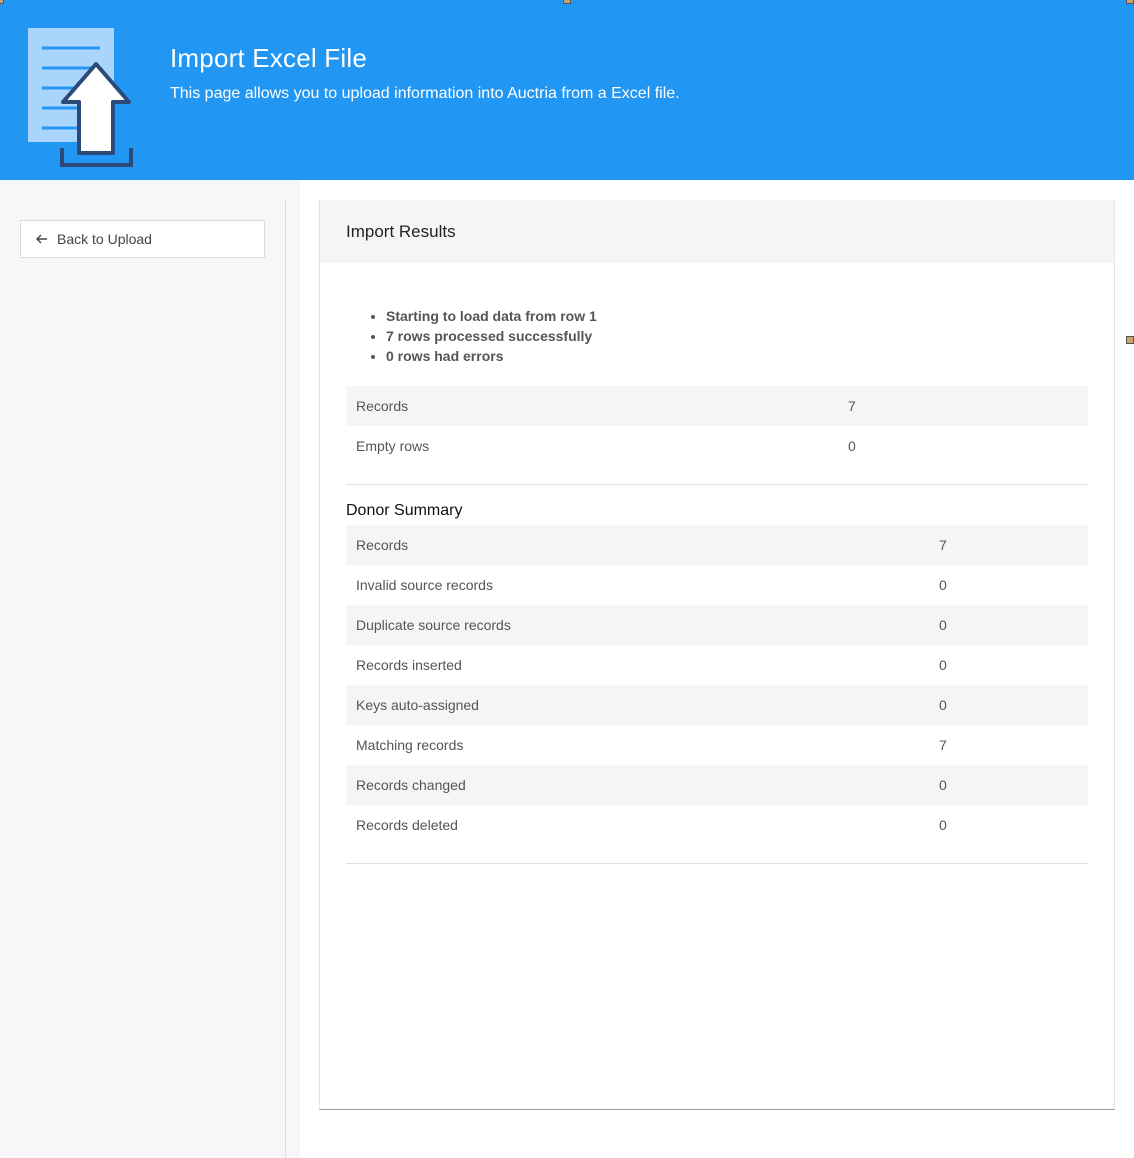  What do you see at coordinates (717, 585) in the screenshot?
I see `table-row: Invalid source records 0` at bounding box center [717, 585].